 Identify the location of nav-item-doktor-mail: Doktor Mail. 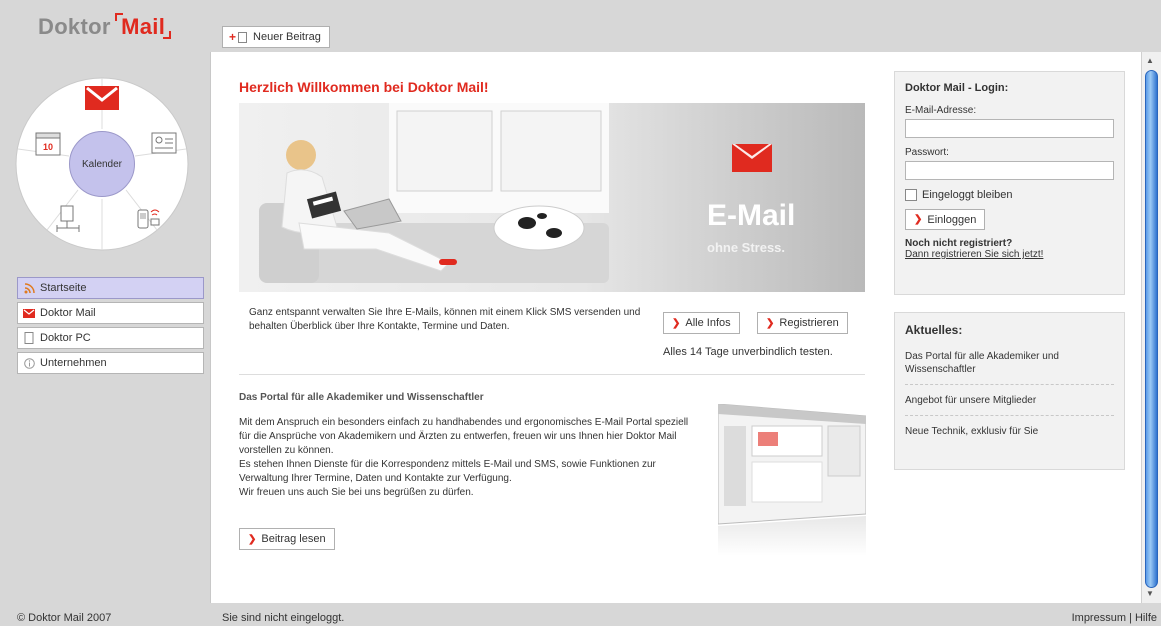
(110, 313).